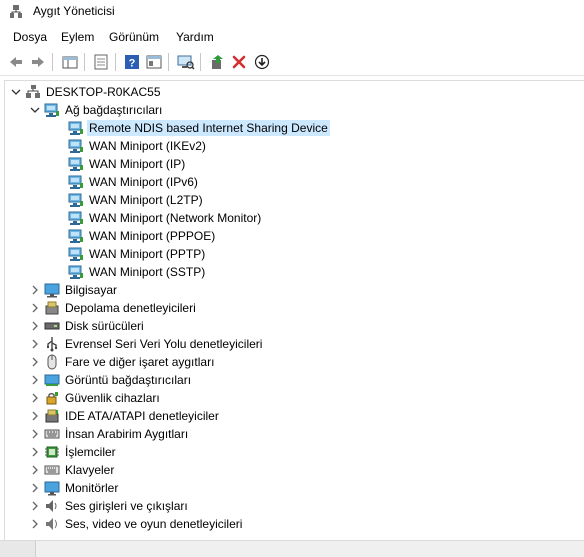 This screenshot has height=557, width=584. Describe the element at coordinates (101, 62) in the screenshot. I see `properties-button` at that location.